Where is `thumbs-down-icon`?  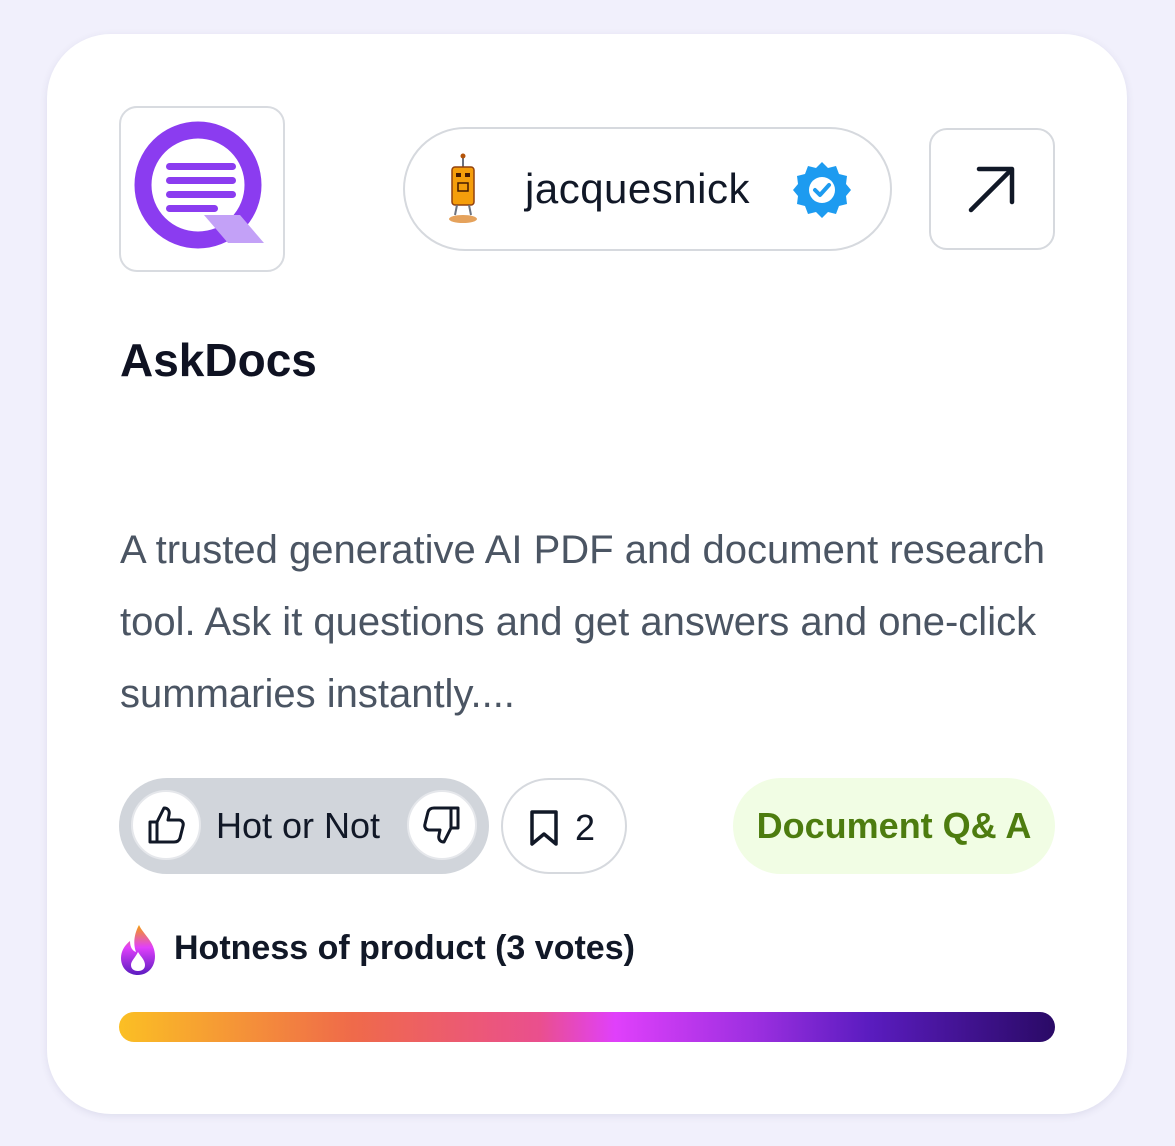 thumbs-down-icon is located at coordinates (441, 825).